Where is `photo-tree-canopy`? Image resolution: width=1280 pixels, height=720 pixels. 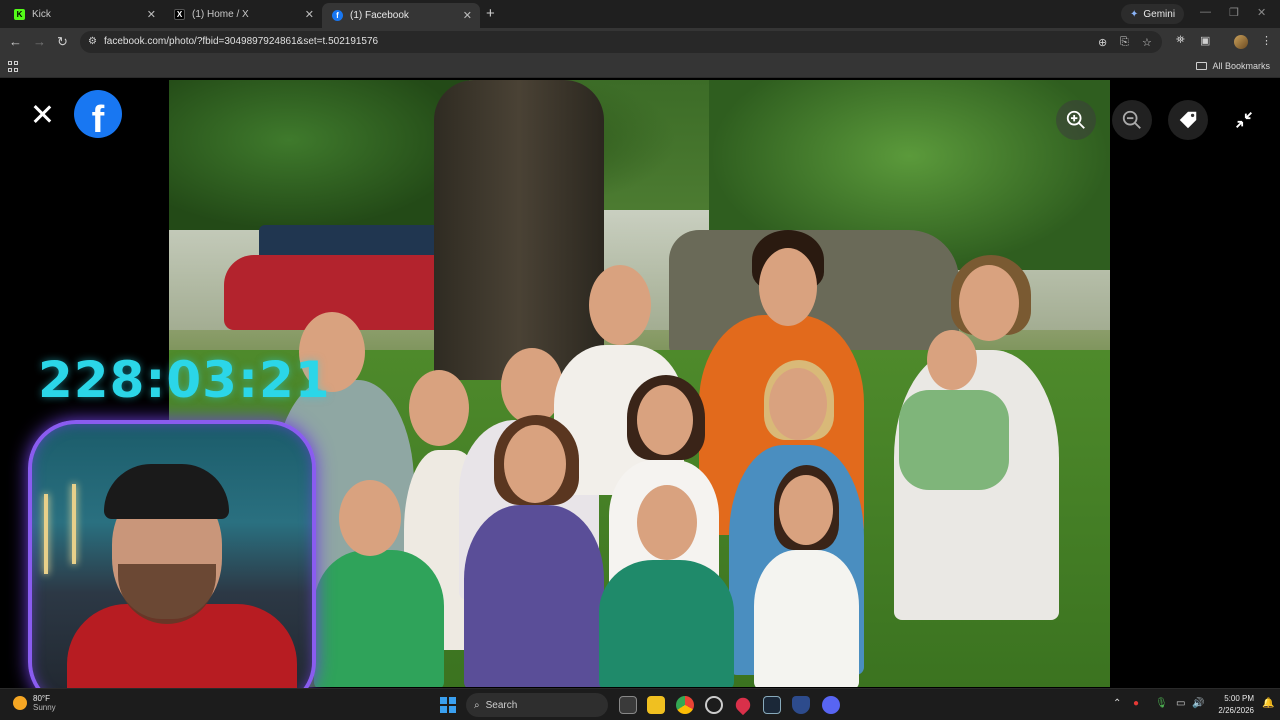 photo-tree-canopy is located at coordinates (319, 155).